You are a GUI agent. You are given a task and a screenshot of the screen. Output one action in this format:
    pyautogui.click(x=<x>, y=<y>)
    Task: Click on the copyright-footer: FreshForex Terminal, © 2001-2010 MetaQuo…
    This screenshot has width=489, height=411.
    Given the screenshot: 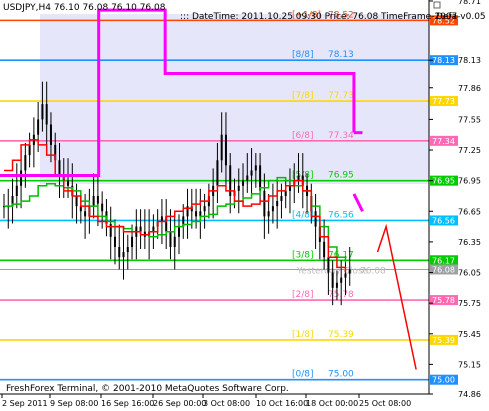 What is the action you would take?
    pyautogui.click(x=147, y=389)
    